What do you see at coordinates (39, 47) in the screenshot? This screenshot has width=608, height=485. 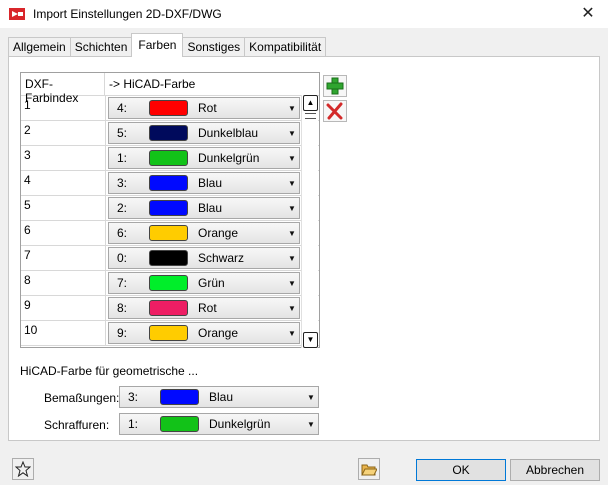 I see `tab-allgemein: Allgemein` at bounding box center [39, 47].